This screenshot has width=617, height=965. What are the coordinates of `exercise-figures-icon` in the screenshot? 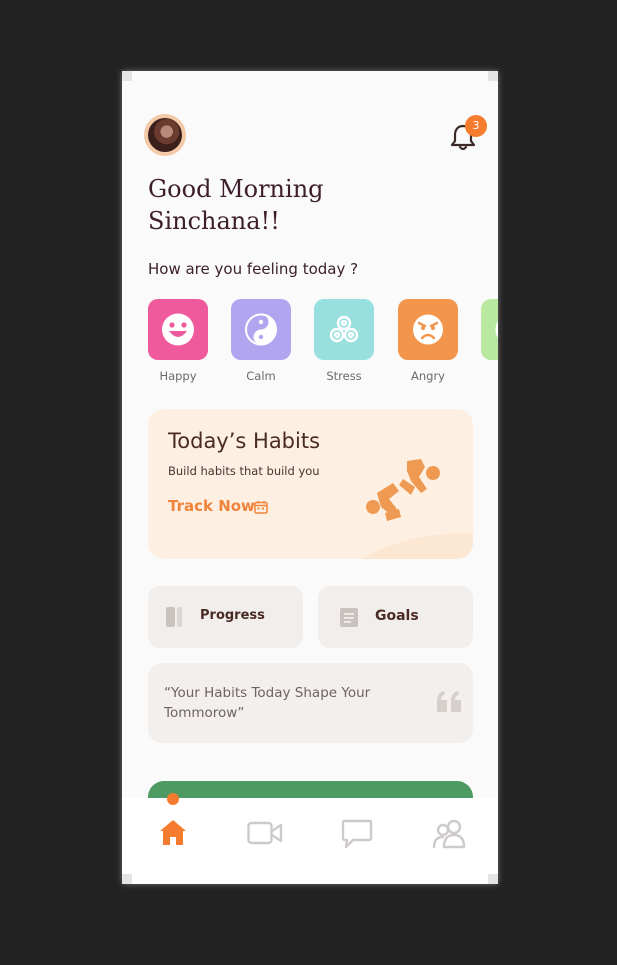 It's located at (403, 490).